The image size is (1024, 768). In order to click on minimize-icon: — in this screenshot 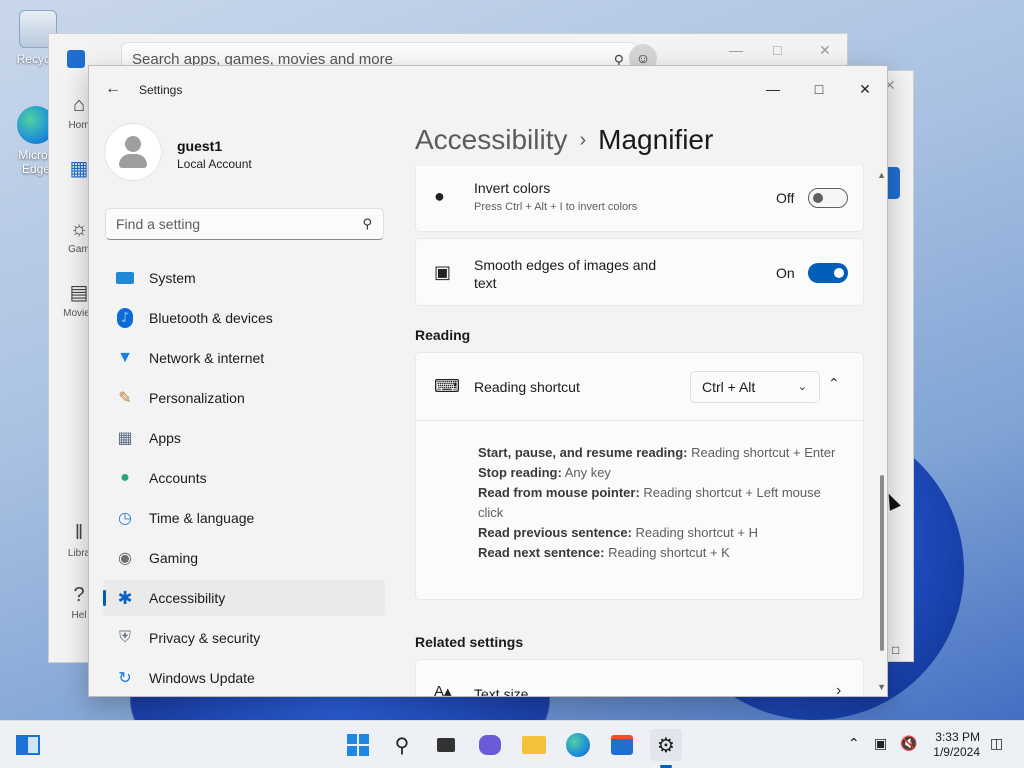, I will do `click(736, 50)`.